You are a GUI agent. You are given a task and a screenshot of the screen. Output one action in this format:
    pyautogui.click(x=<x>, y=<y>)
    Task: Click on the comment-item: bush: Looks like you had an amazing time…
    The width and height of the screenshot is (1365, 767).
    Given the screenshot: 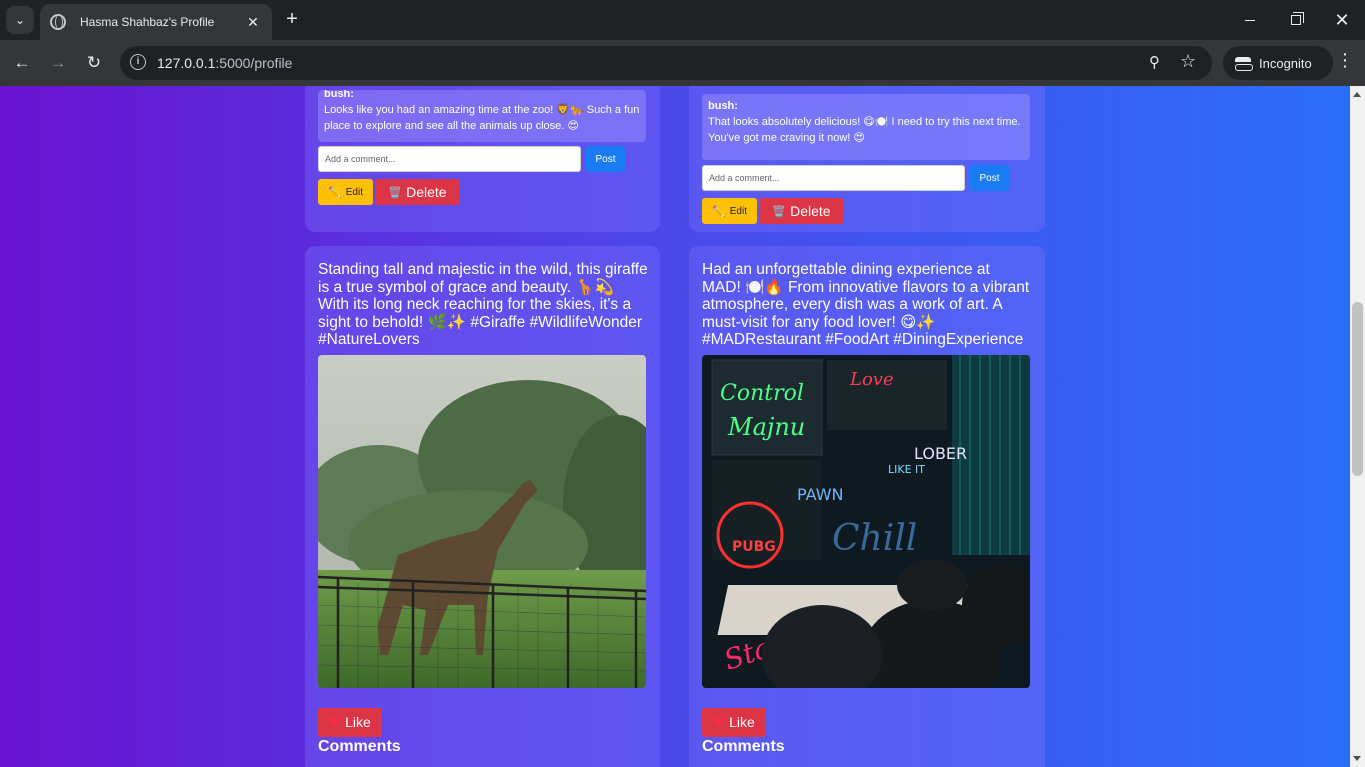 What is the action you would take?
    pyautogui.click(x=482, y=116)
    